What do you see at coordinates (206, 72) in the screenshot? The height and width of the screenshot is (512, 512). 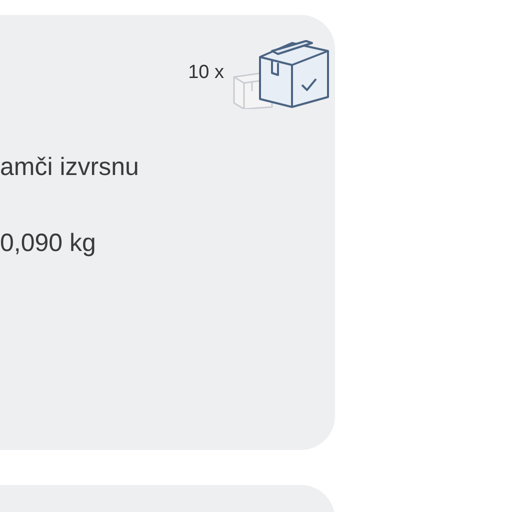 I see `quantity-label: 10 x` at bounding box center [206, 72].